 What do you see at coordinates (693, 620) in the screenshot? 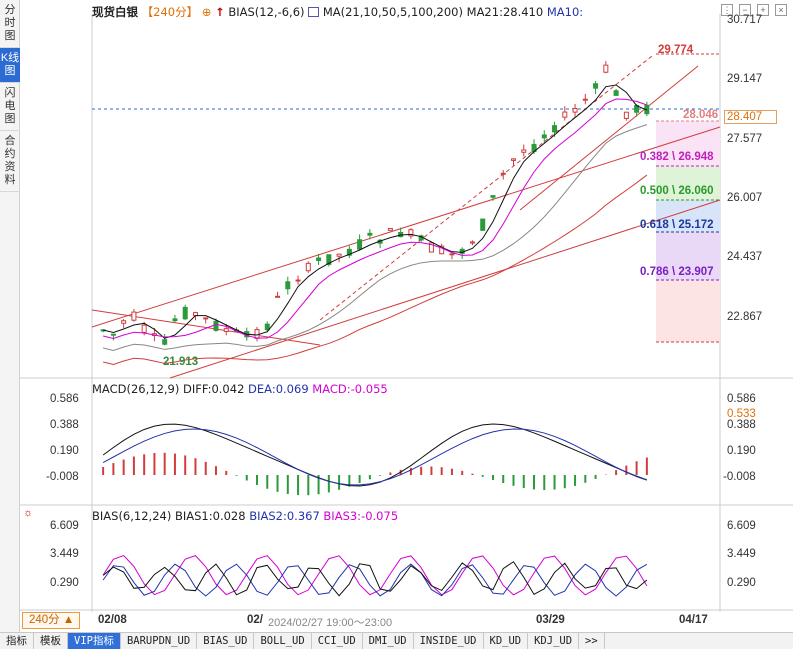
I see `date-label: 04/17` at bounding box center [693, 620].